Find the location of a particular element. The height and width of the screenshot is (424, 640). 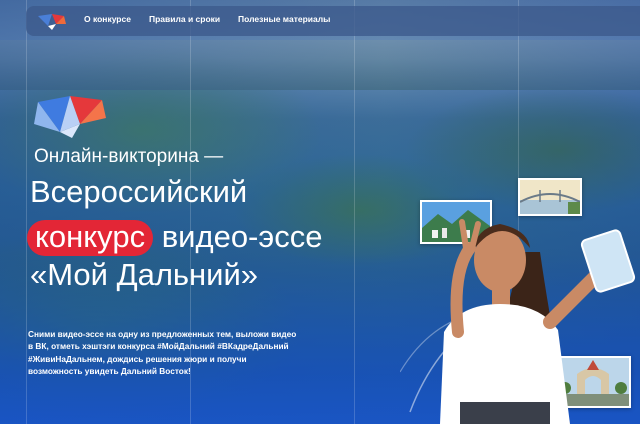

hero-title-line-2-rest: видео-эссе is located at coordinates (242, 236).